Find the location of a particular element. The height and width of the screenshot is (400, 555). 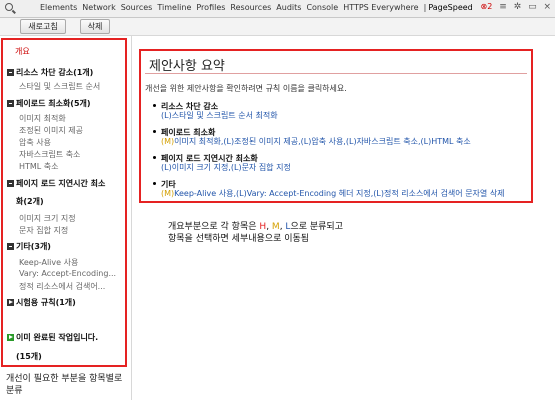

sidebar-group-latency: 페이지 로드 지연시간 최소 is located at coordinates (56, 183).